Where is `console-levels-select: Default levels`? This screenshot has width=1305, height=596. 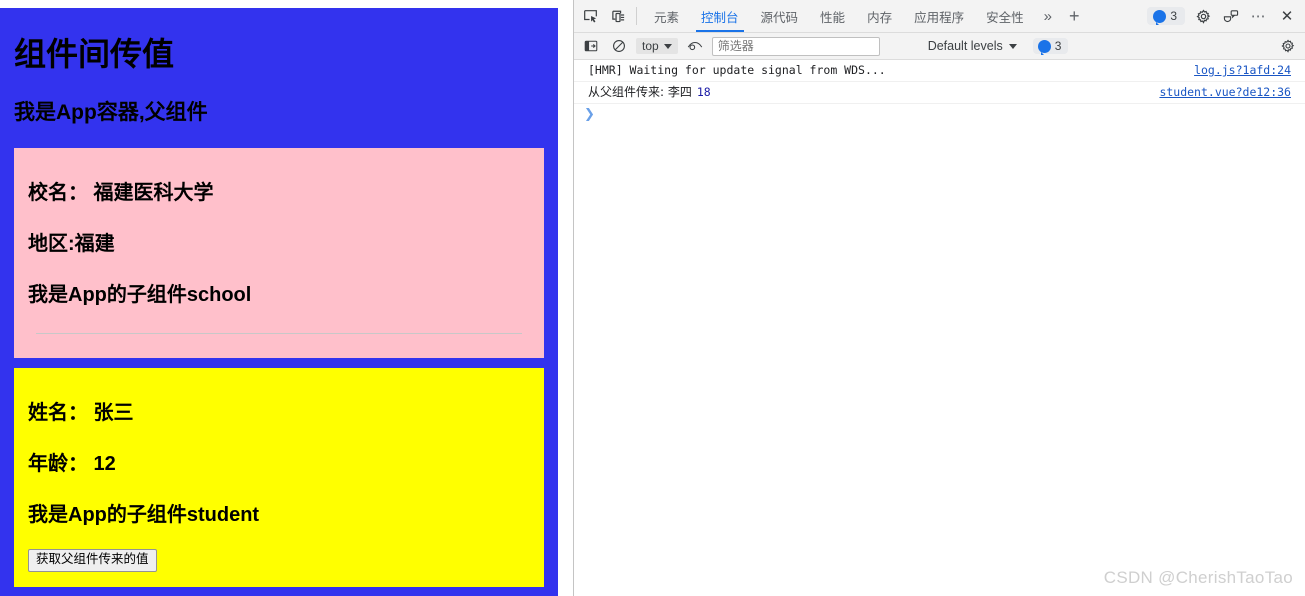 console-levels-select: Default levels is located at coordinates (972, 46).